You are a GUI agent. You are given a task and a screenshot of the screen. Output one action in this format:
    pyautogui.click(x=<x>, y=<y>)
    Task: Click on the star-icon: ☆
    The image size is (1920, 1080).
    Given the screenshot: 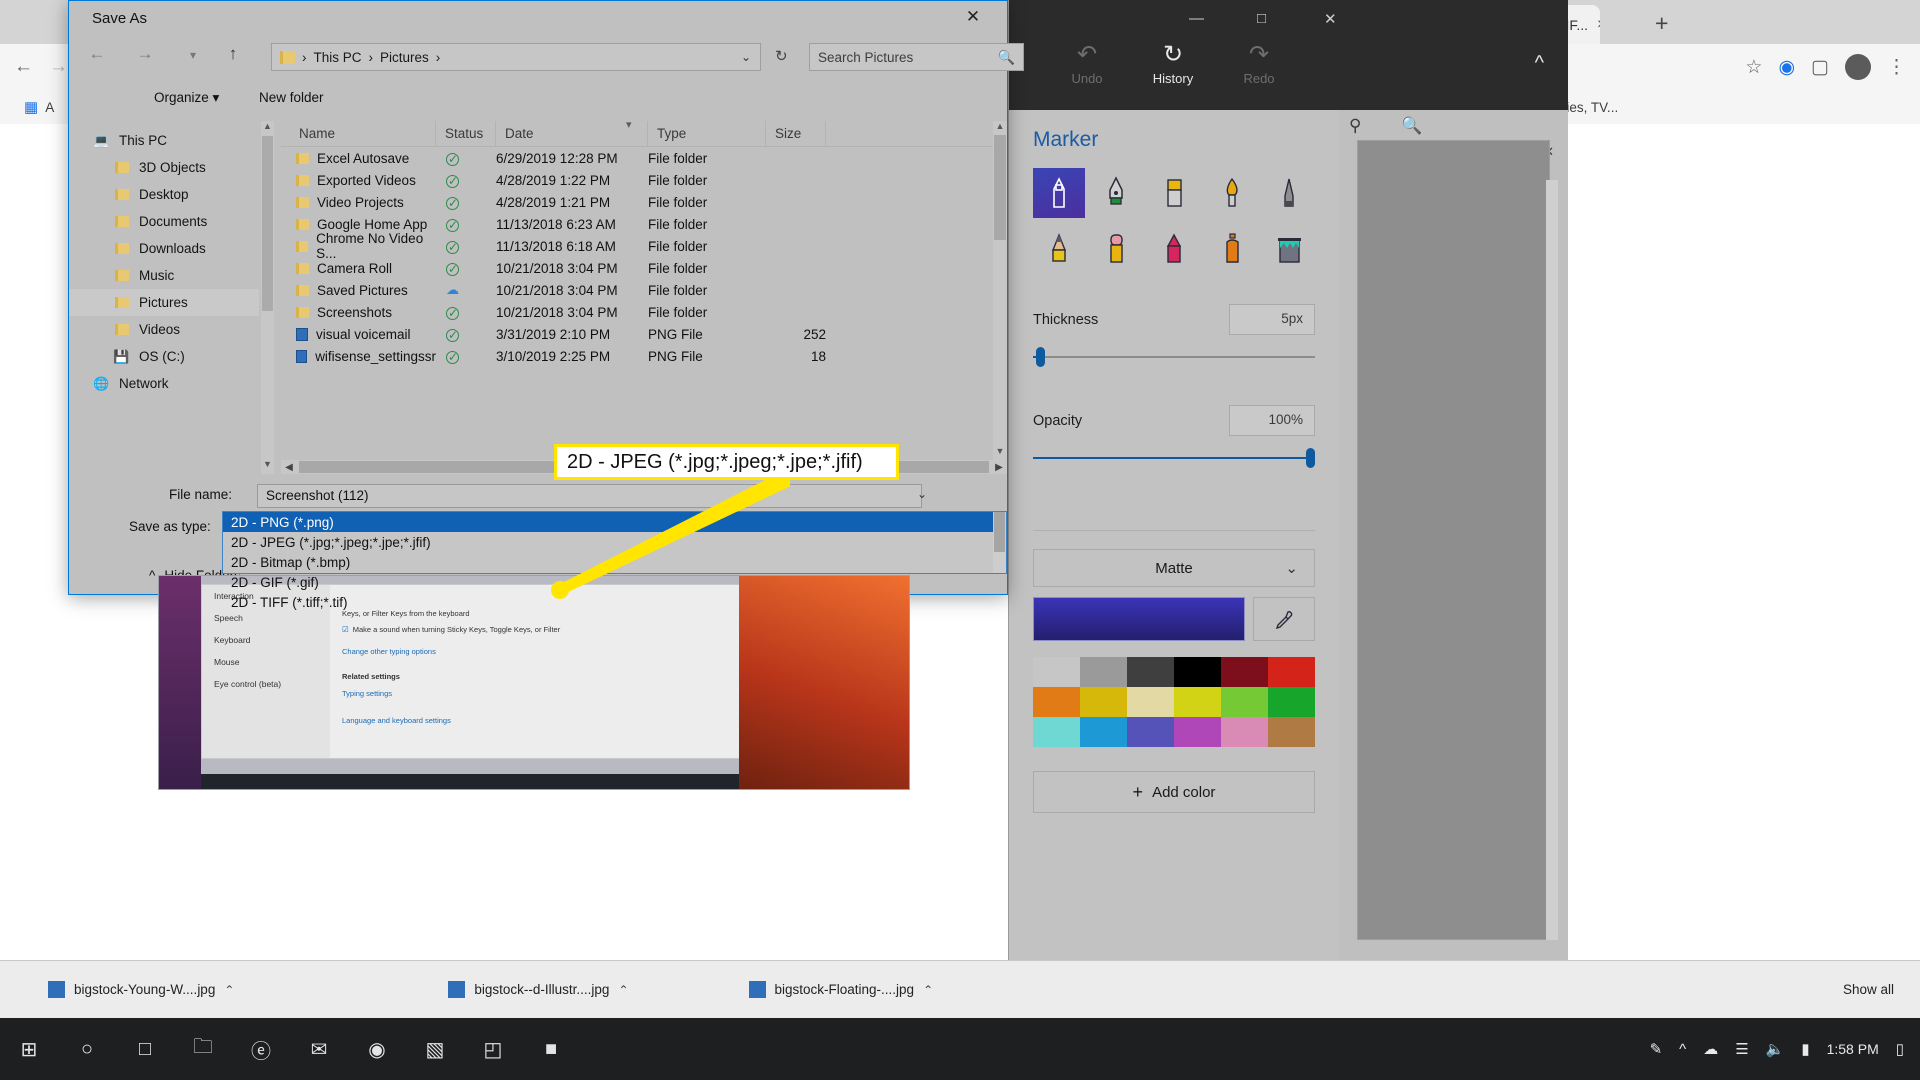 What is the action you would take?
    pyautogui.click(x=1753, y=67)
    